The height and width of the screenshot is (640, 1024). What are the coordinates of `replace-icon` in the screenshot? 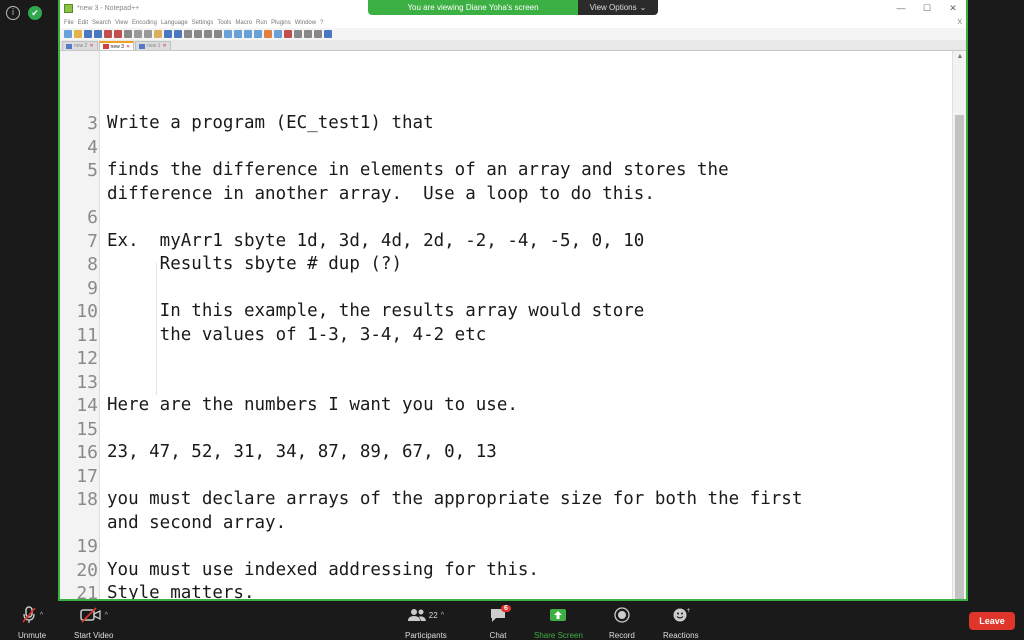 It's located at (198, 34).